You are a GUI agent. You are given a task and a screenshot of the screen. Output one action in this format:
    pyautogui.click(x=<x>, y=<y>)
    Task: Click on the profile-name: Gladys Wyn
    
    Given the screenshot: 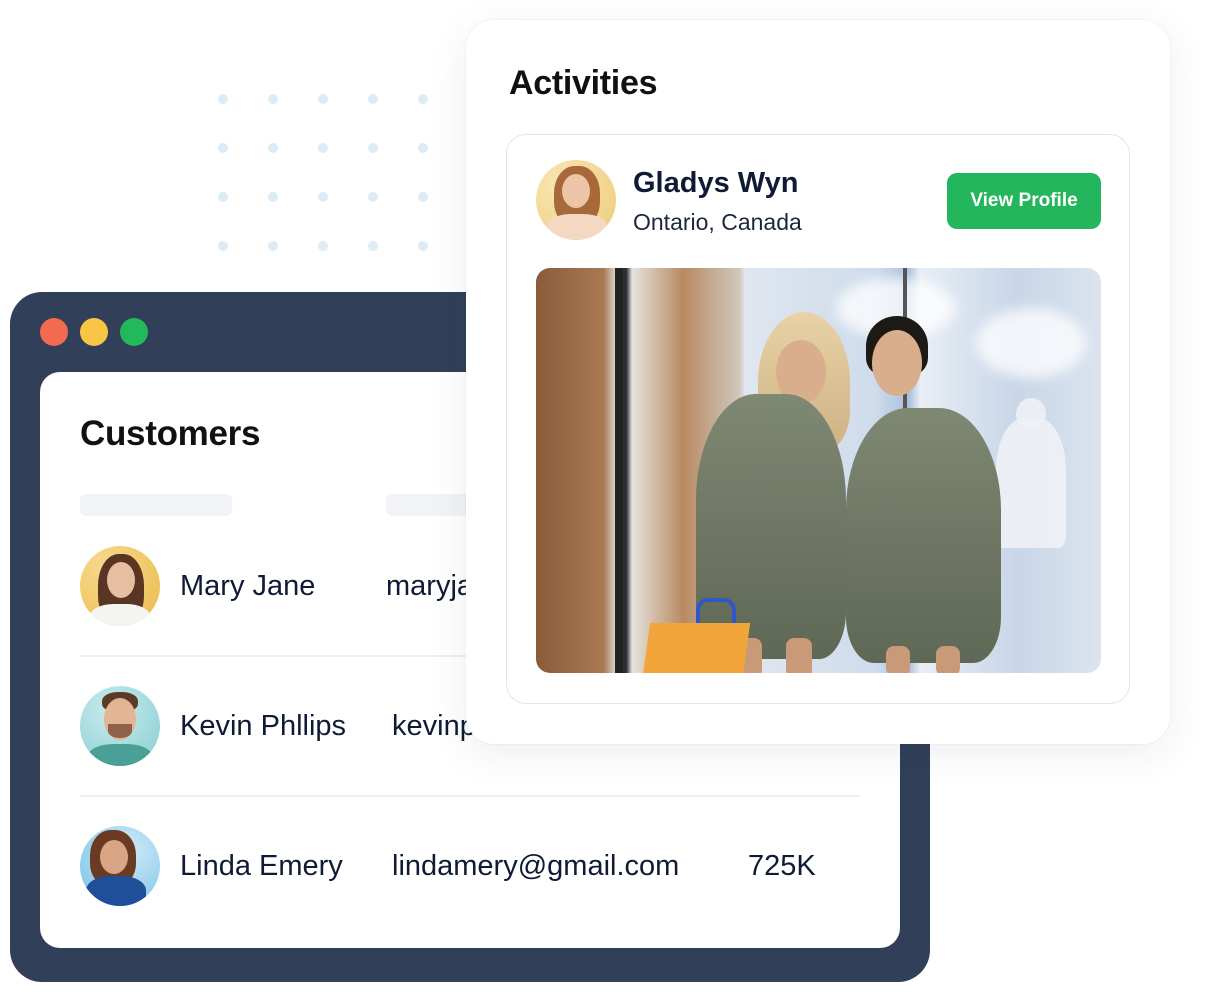 What is the action you would take?
    pyautogui.click(x=715, y=183)
    